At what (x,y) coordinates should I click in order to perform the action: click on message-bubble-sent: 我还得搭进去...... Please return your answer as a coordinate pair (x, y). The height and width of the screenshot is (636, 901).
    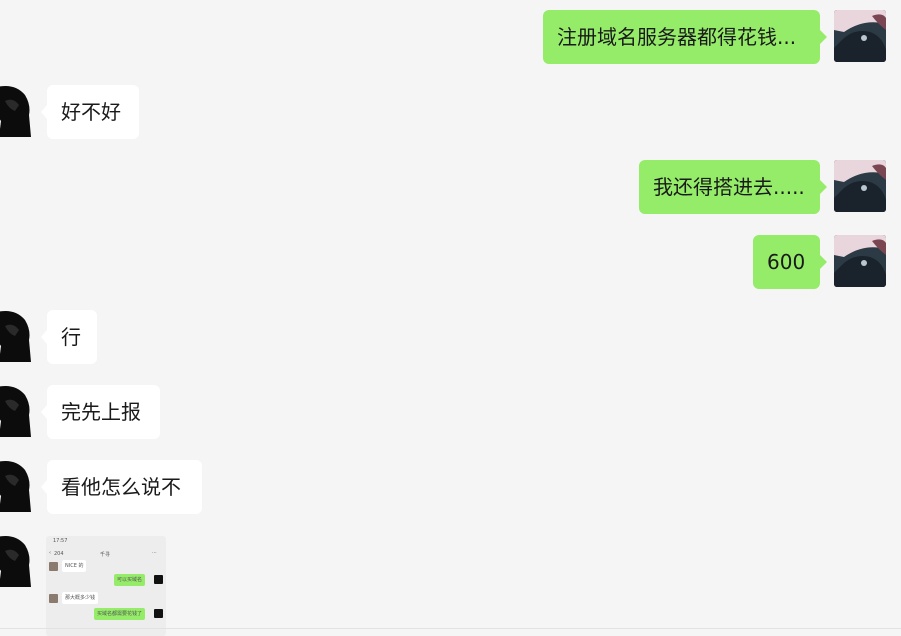
    Looking at the image, I should click on (733, 187).